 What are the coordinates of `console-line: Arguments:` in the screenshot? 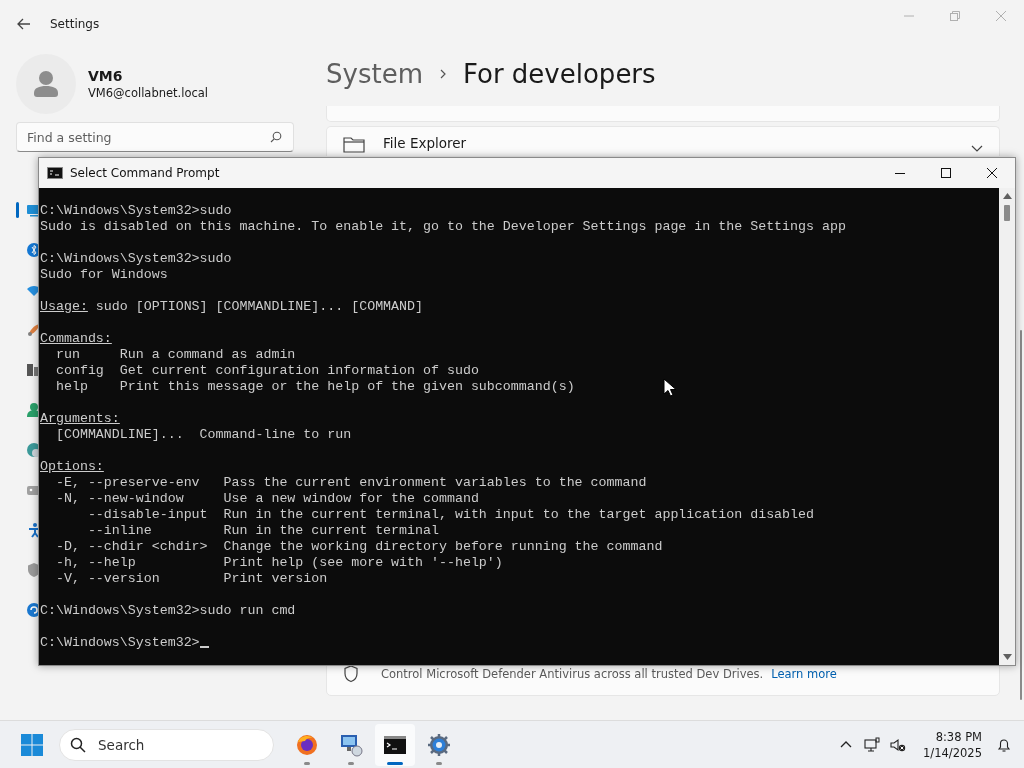 It's located at (80, 419).